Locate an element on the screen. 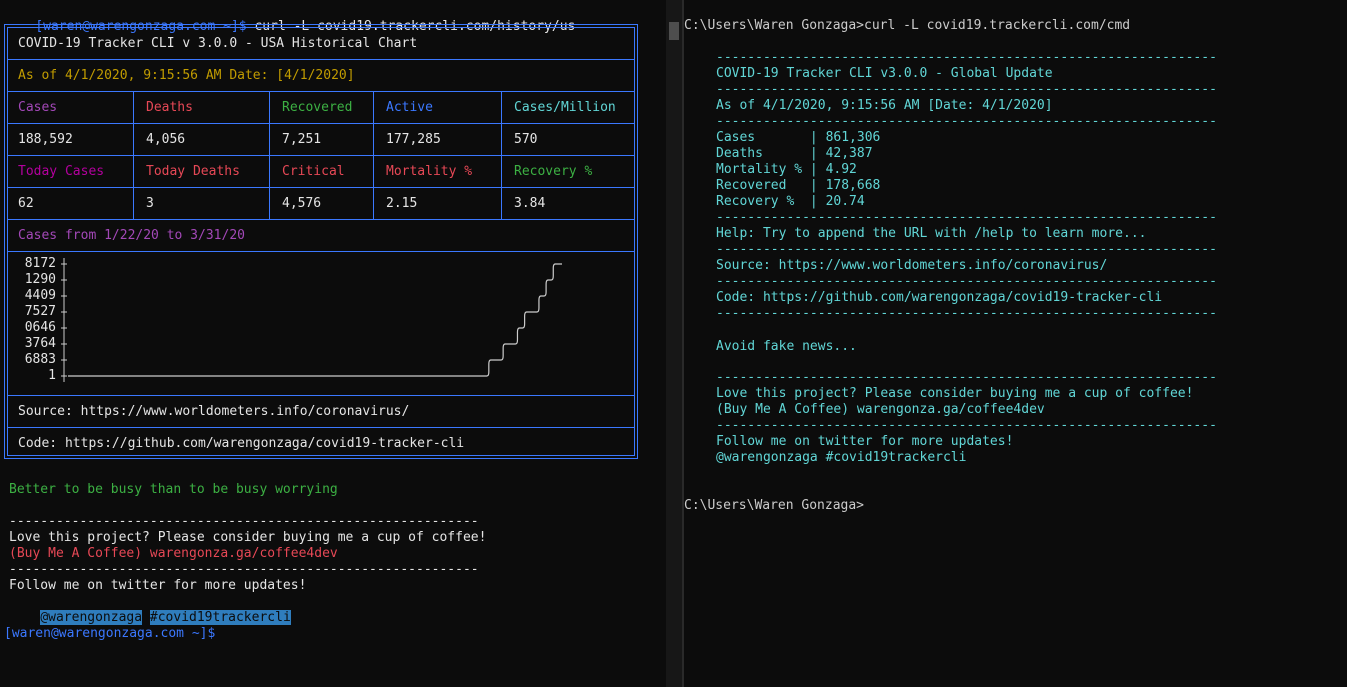  stat-value: 42,387 is located at coordinates (849, 153).